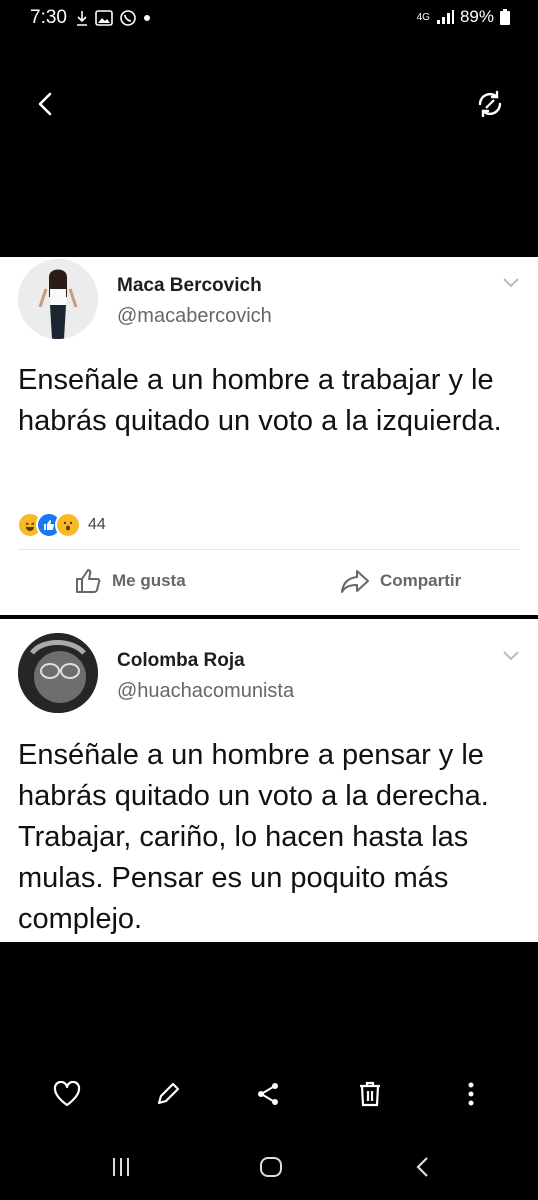  I want to click on nav-back-button, so click(423, 1167).